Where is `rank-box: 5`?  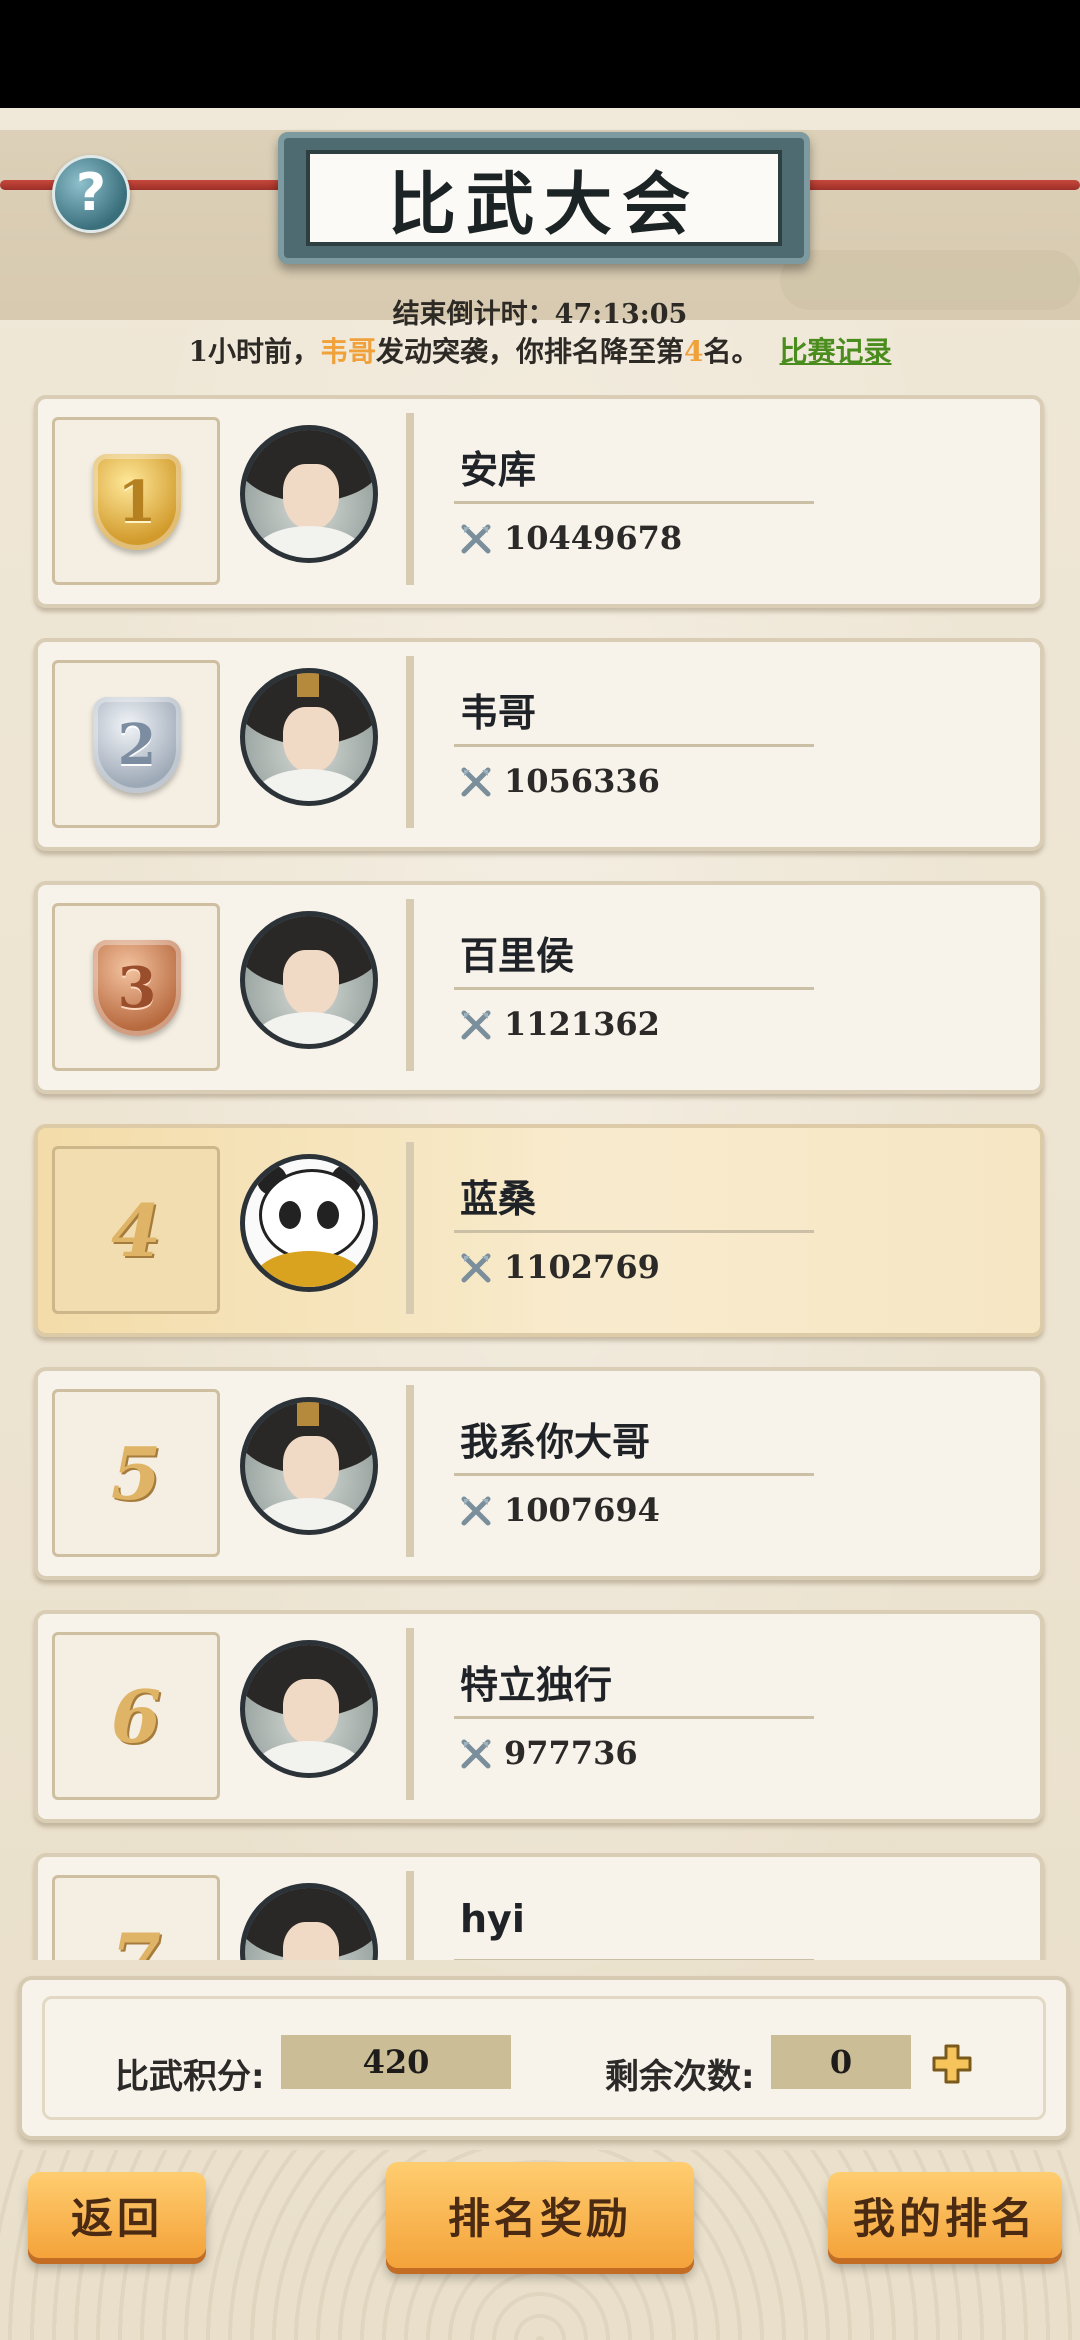
rank-box: 5 is located at coordinates (136, 1473).